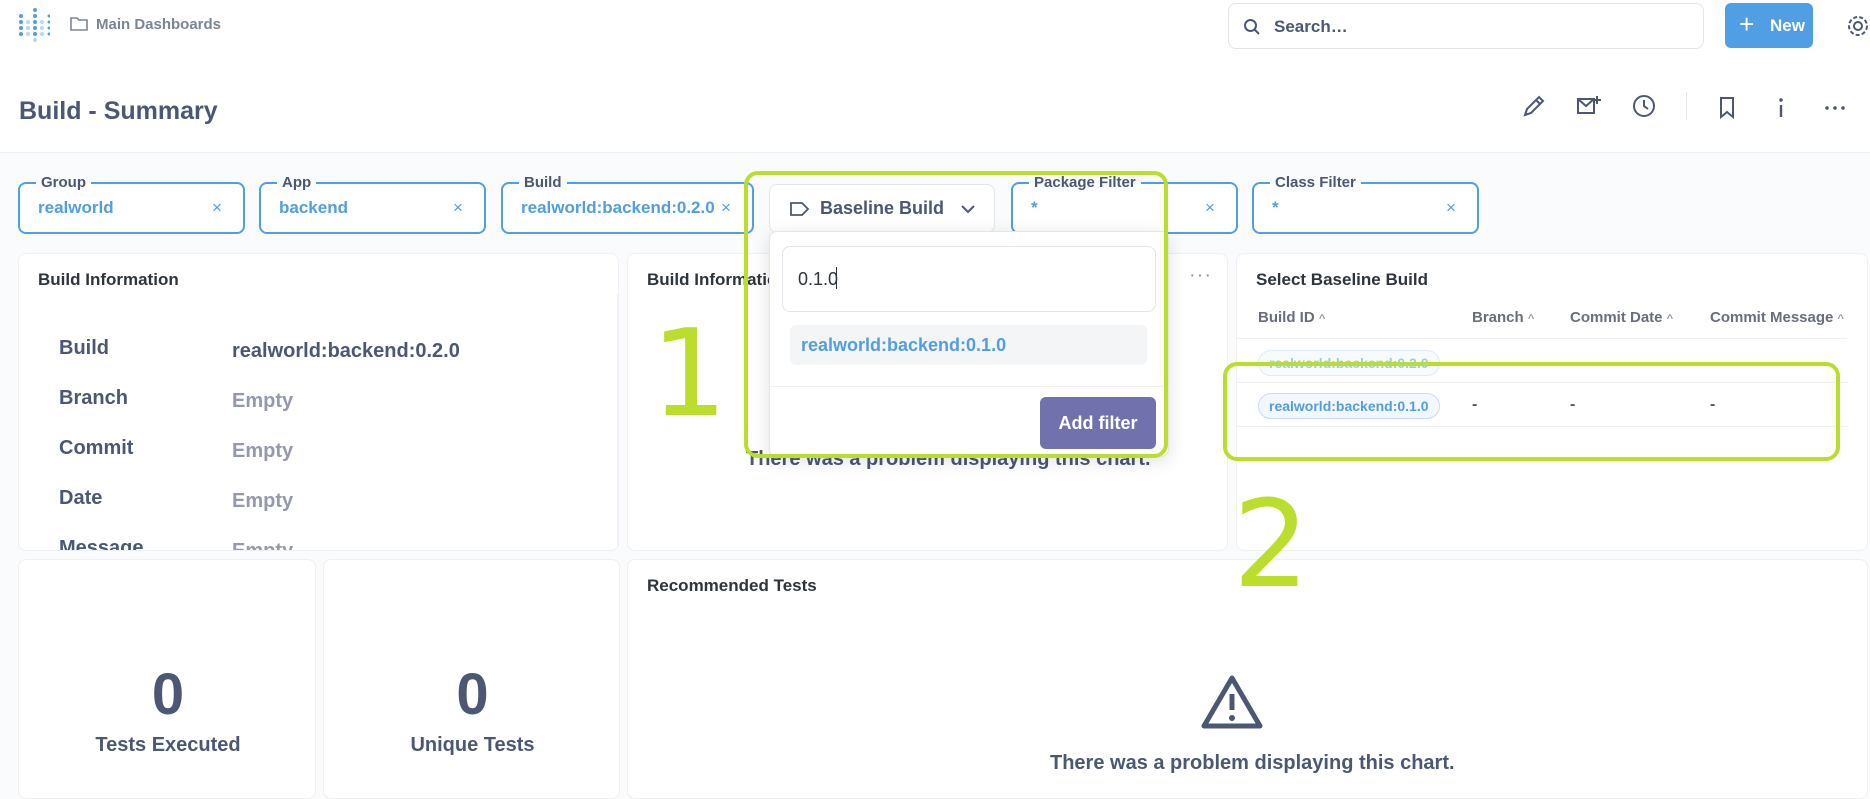  Describe the element at coordinates (618, 207) in the screenshot. I see `filter-build-value: realworld:backend:0.2.0` at that location.